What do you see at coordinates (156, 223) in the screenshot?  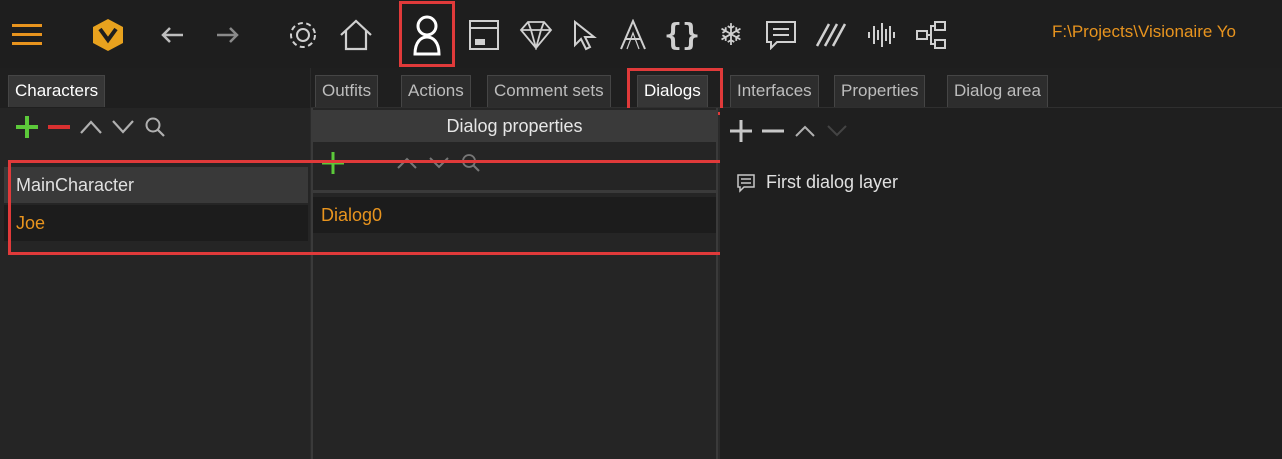 I see `character-item-joe: Joe` at bounding box center [156, 223].